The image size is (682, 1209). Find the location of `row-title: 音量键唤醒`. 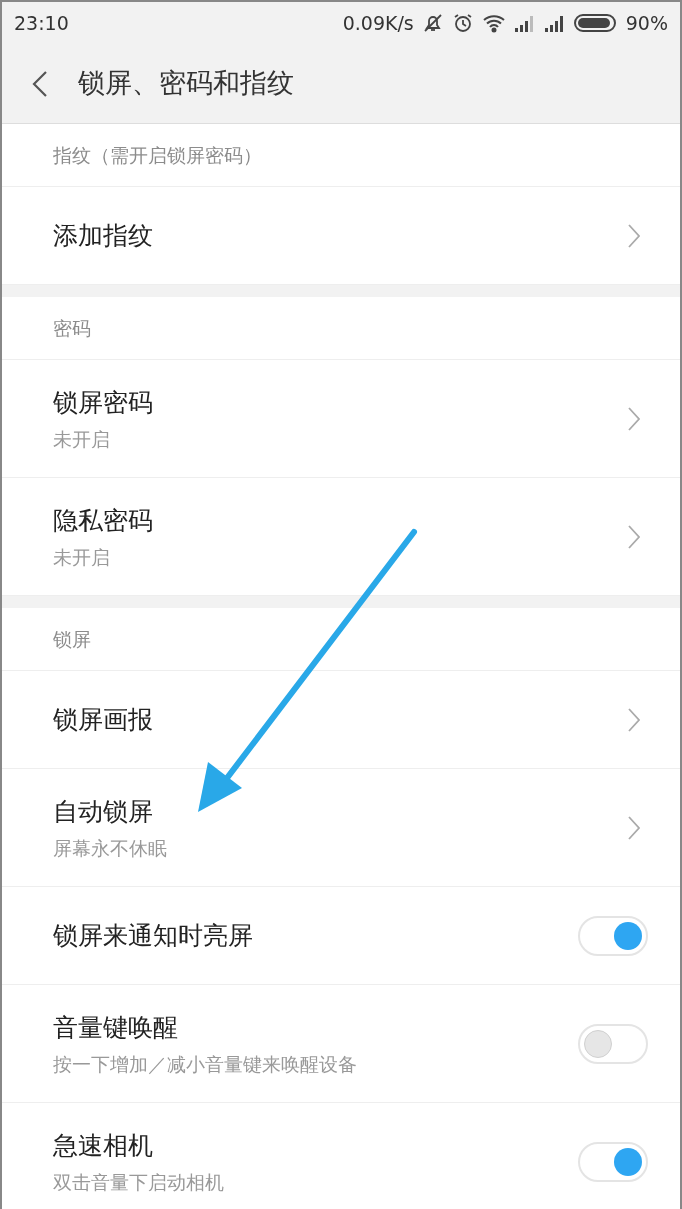

row-title: 音量键唤醒 is located at coordinates (116, 1027).